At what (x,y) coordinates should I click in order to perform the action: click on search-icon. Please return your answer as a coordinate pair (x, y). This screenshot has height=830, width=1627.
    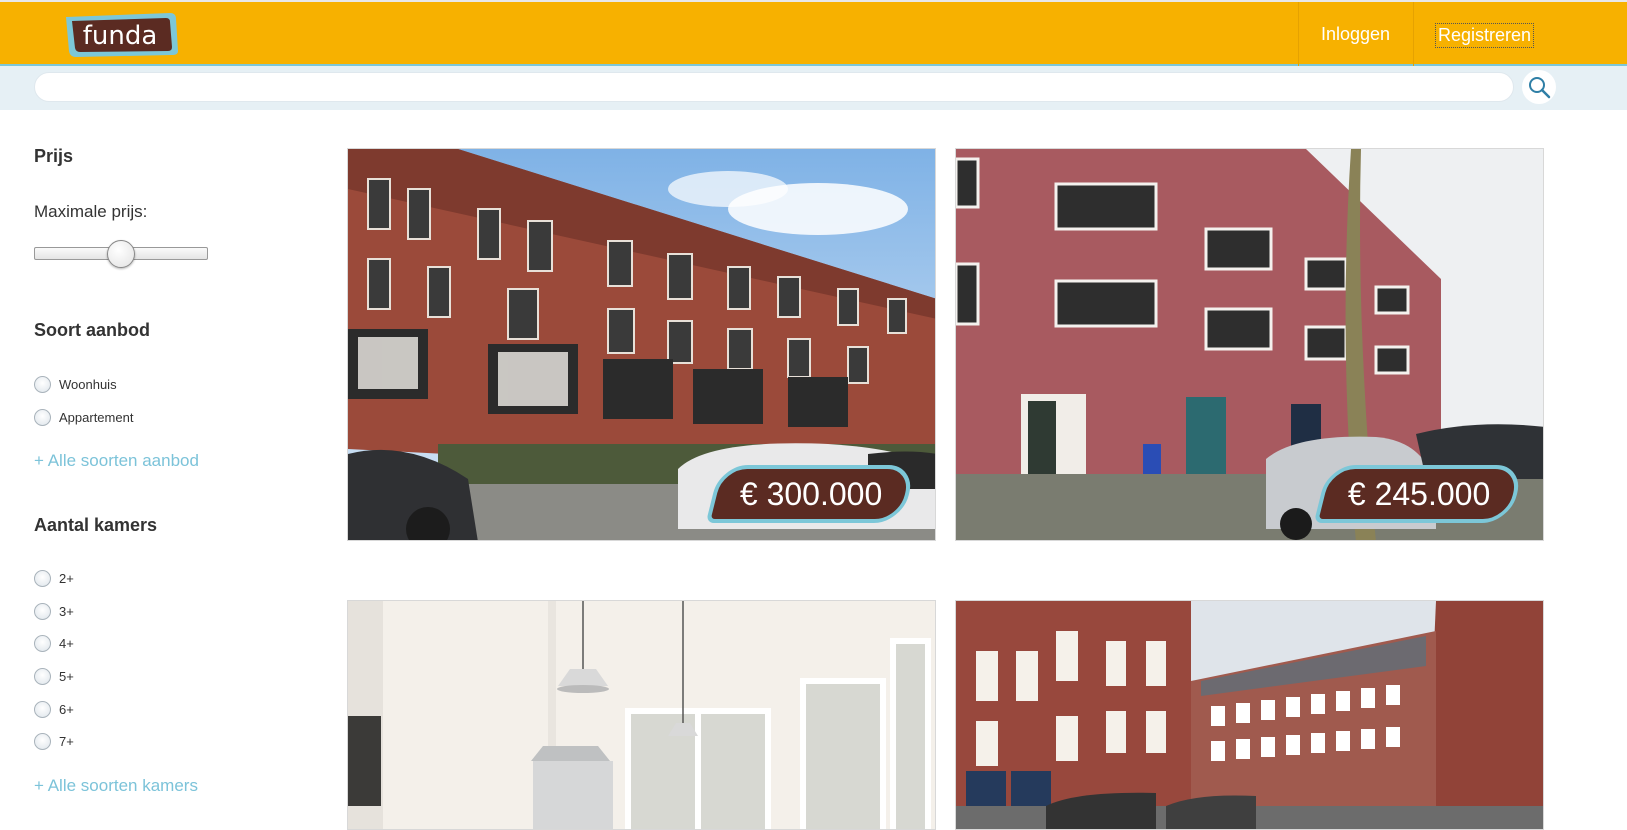
    Looking at the image, I should click on (1540, 88).